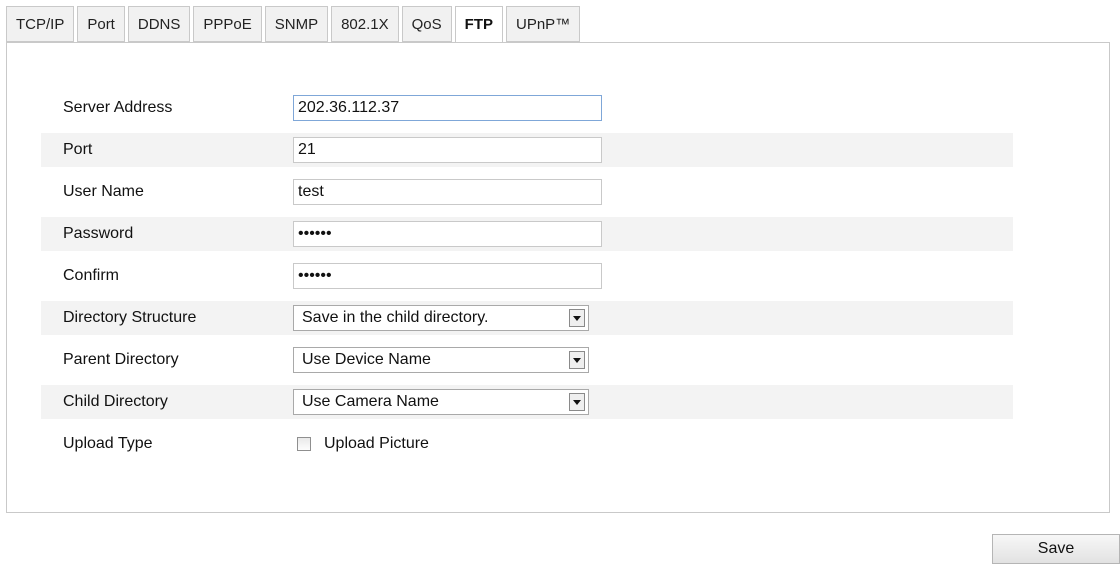 The image size is (1120, 564). What do you see at coordinates (304, 444) in the screenshot?
I see `upload-picture-checkbox` at bounding box center [304, 444].